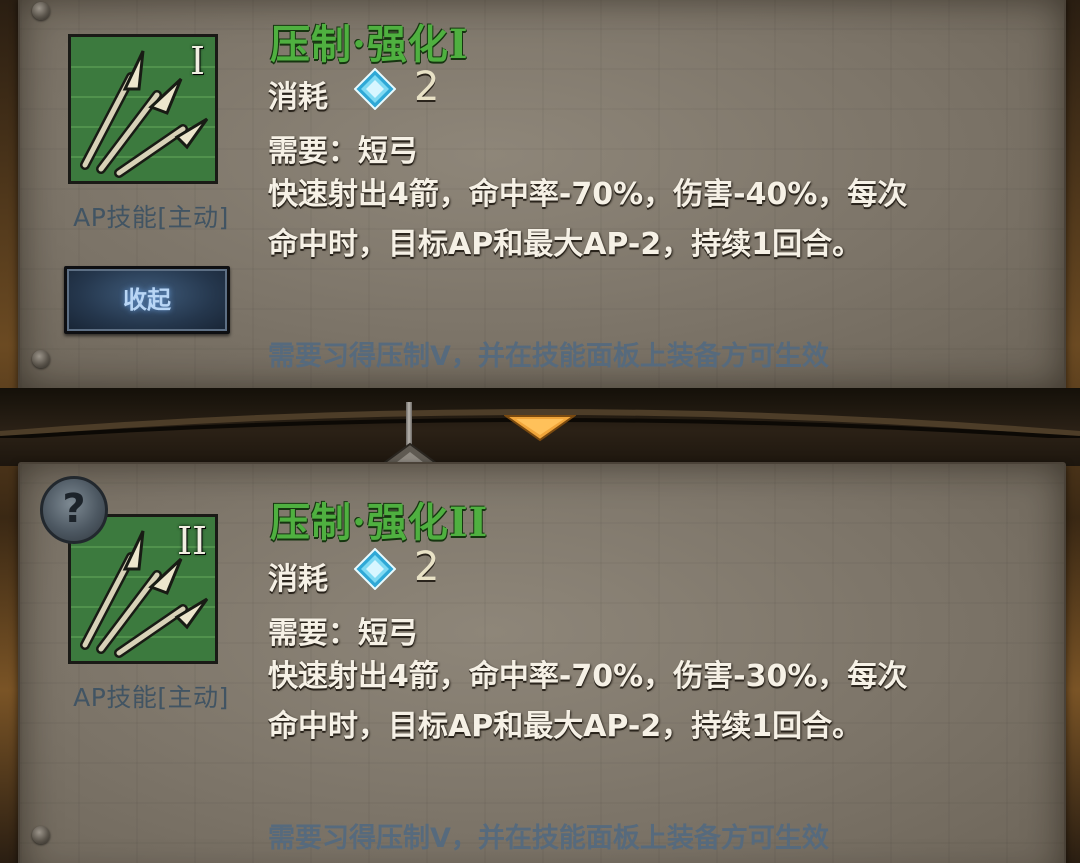 This screenshot has width=1080, height=863. I want to click on skill-rank: II, so click(191, 541).